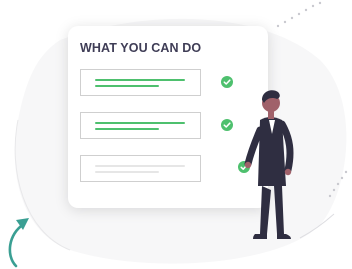 The height and width of the screenshot is (269, 352). Describe the element at coordinates (18, 243) in the screenshot. I see `curved-arrow-icon` at that location.